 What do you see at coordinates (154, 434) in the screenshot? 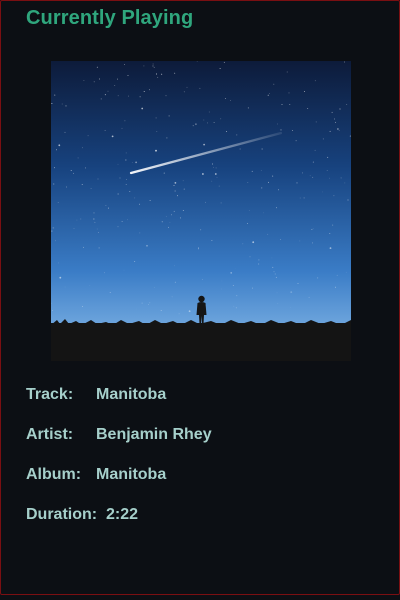
I see `artist-value: Benjamin Rhey` at bounding box center [154, 434].